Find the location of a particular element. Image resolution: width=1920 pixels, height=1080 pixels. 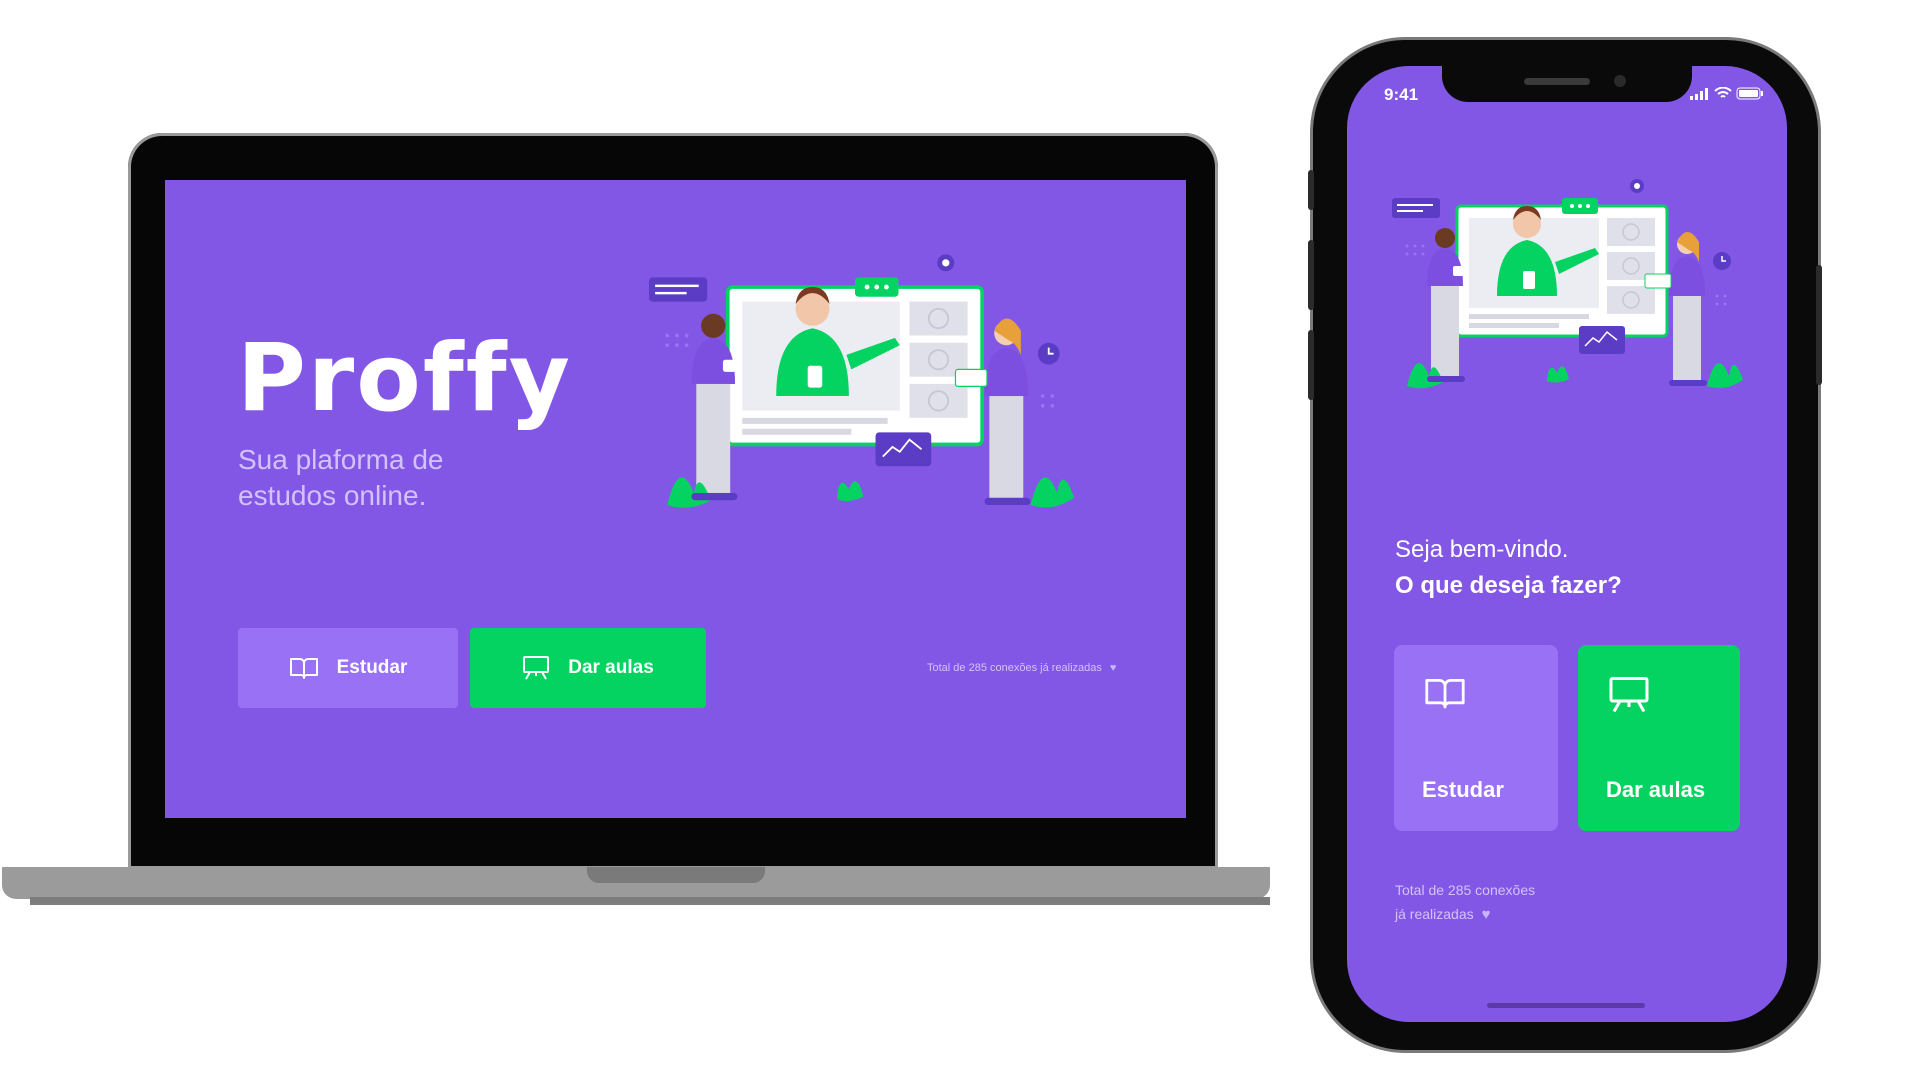

speaker-grille is located at coordinates (1557, 81).